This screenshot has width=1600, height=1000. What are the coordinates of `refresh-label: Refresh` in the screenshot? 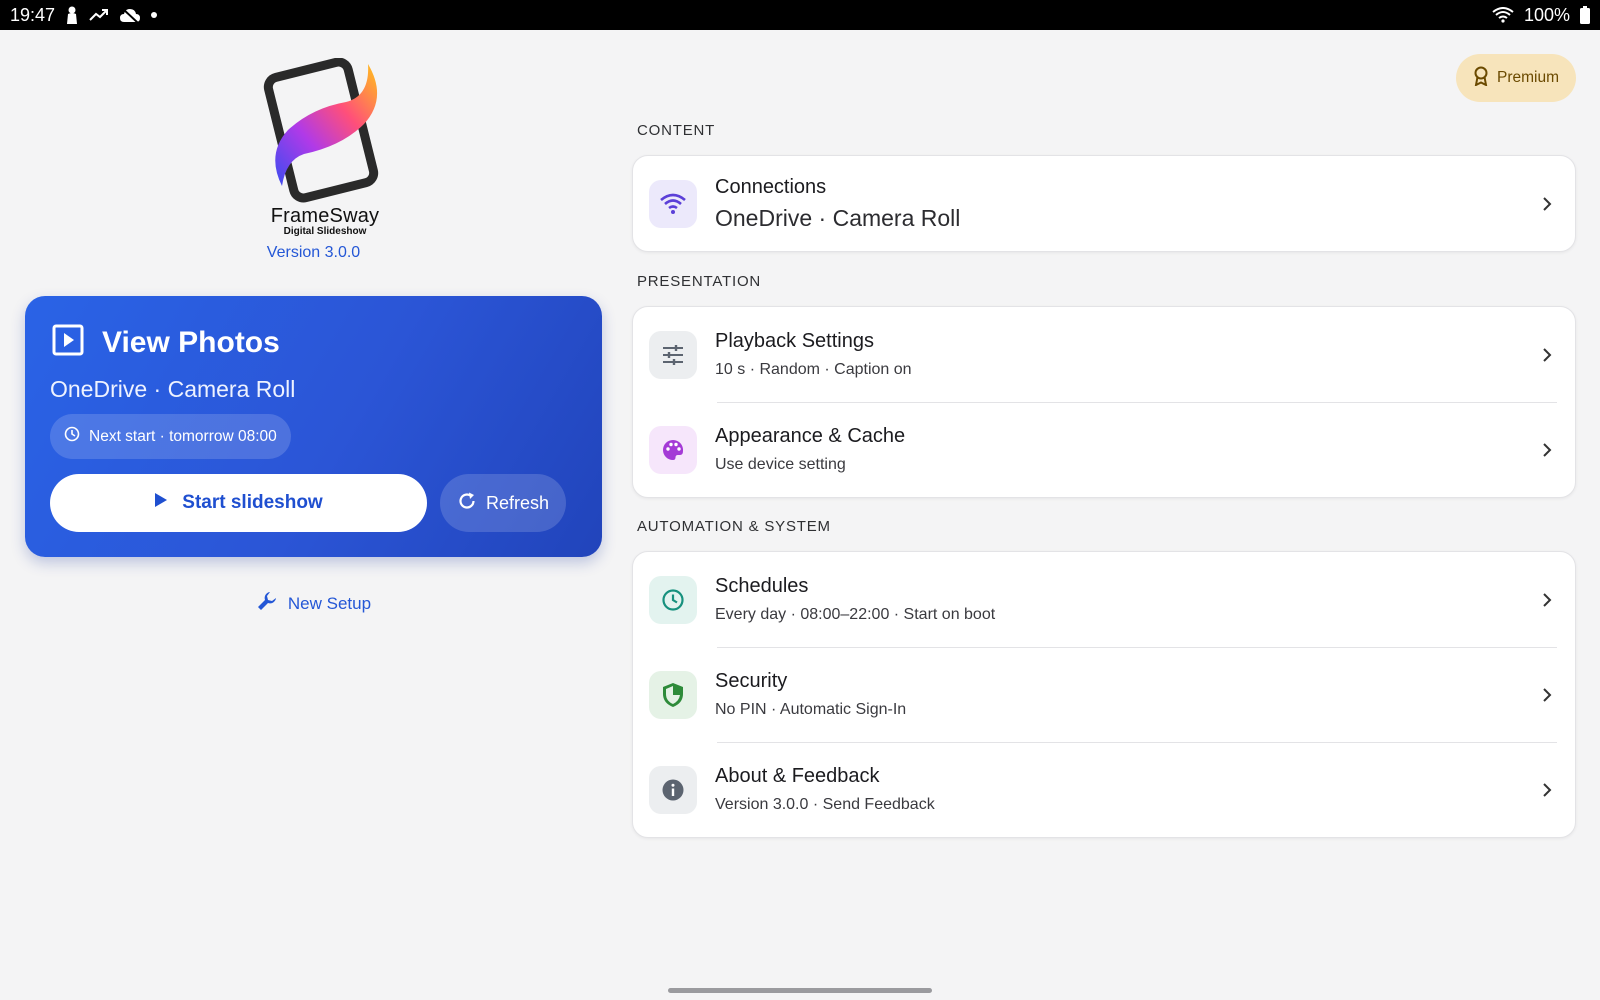 It's located at (517, 502).